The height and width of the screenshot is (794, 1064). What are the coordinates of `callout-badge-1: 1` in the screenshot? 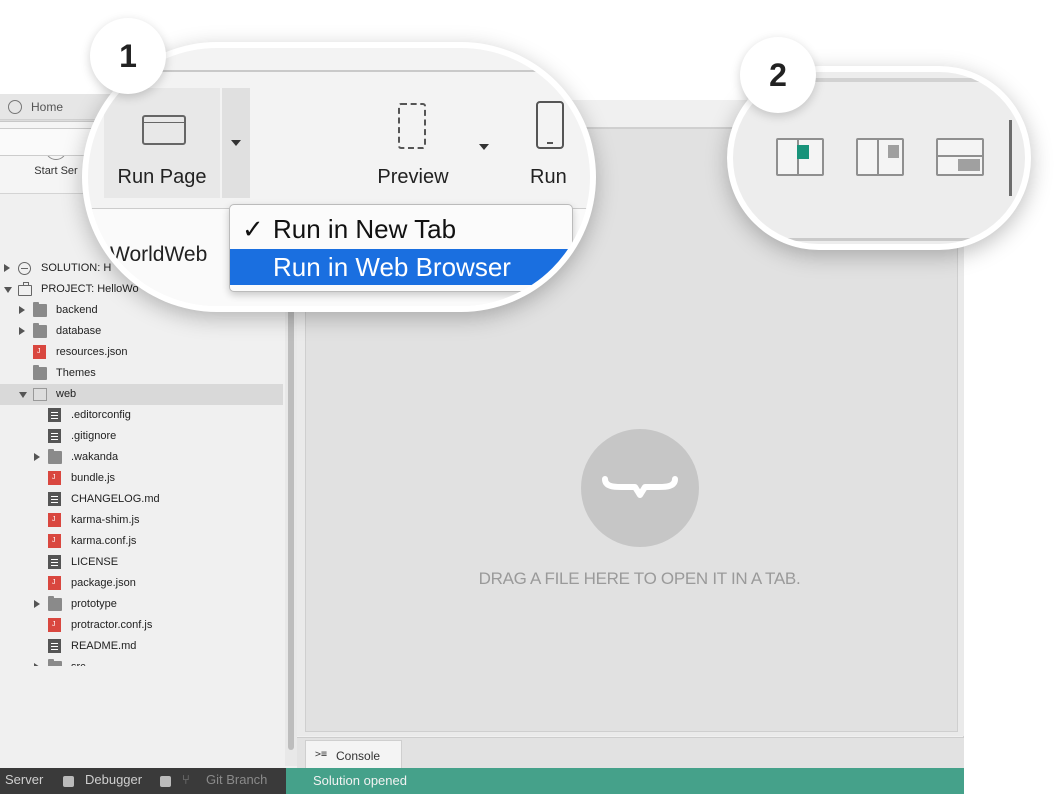 It's located at (128, 56).